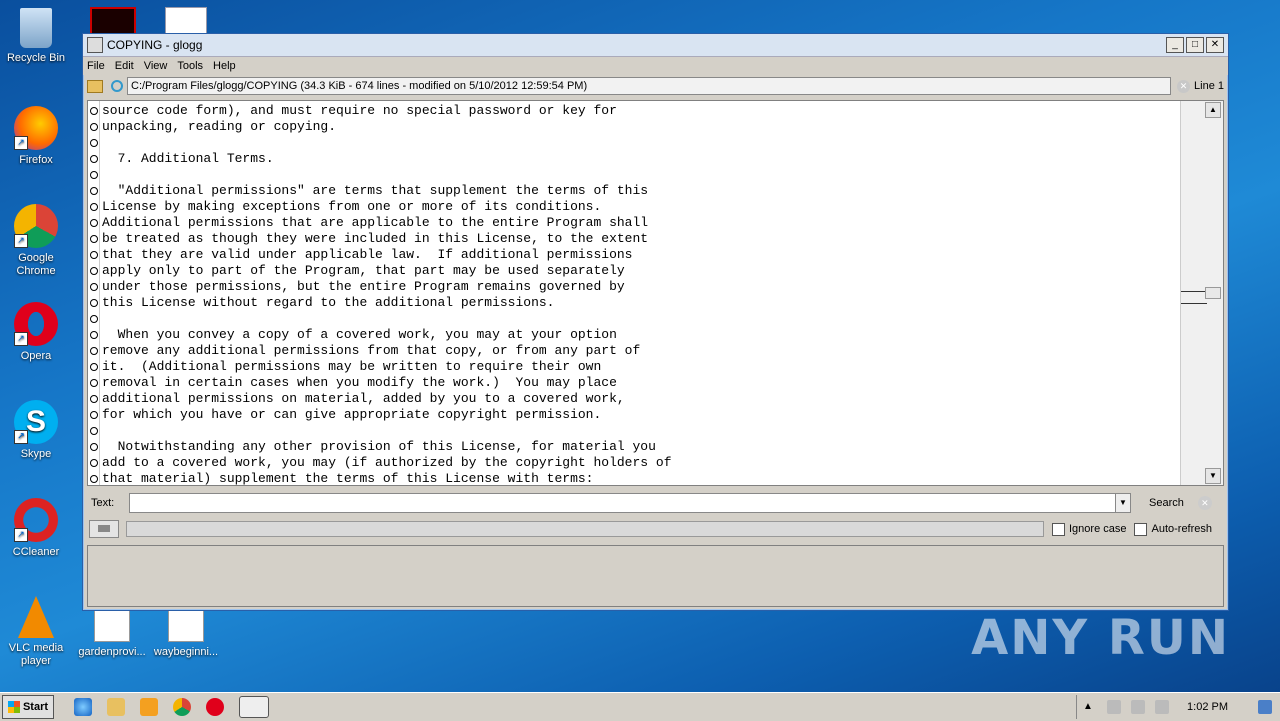  I want to click on menu-view: View, so click(156, 66).